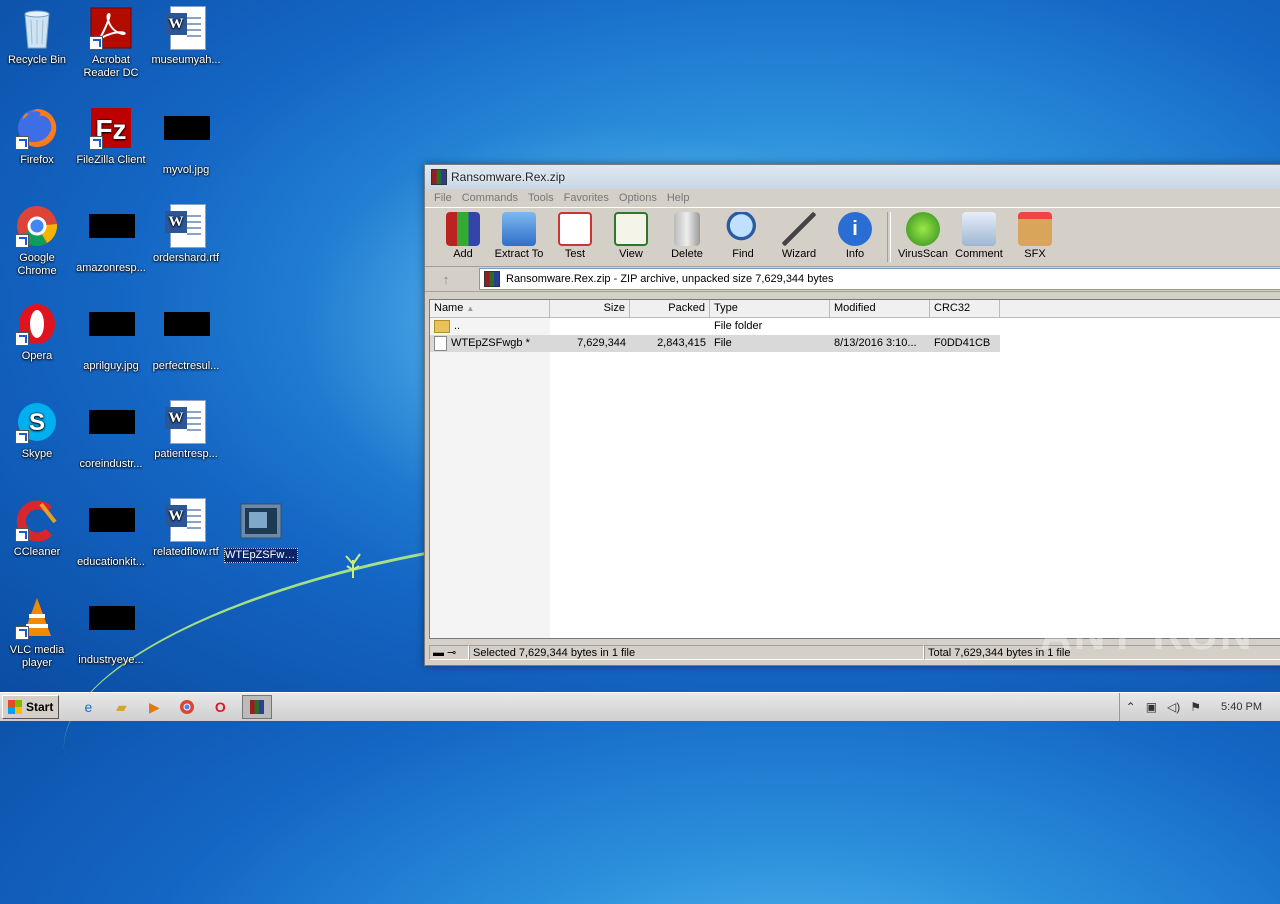 The height and width of the screenshot is (904, 1280). I want to click on cell-size, so click(590, 326).